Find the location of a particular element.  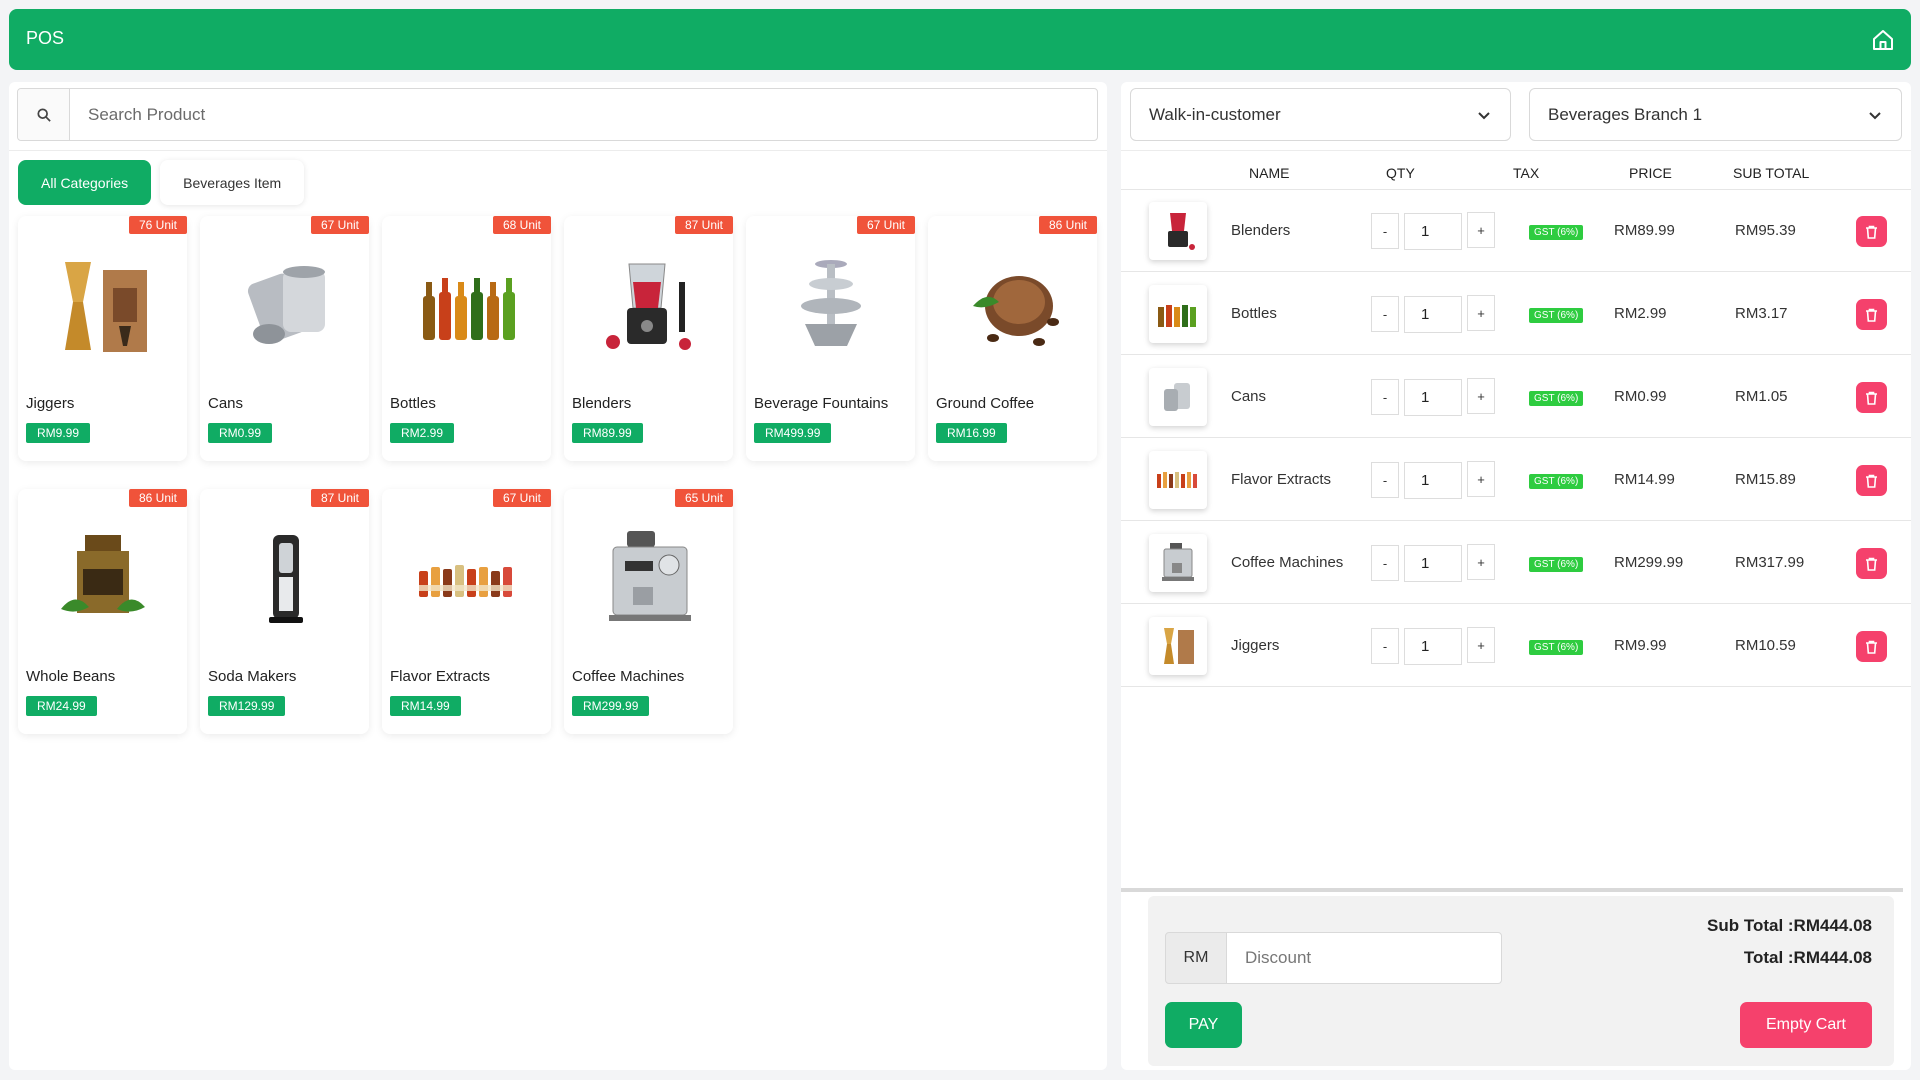

column-header-price: PRICE is located at coordinates (1650, 173).